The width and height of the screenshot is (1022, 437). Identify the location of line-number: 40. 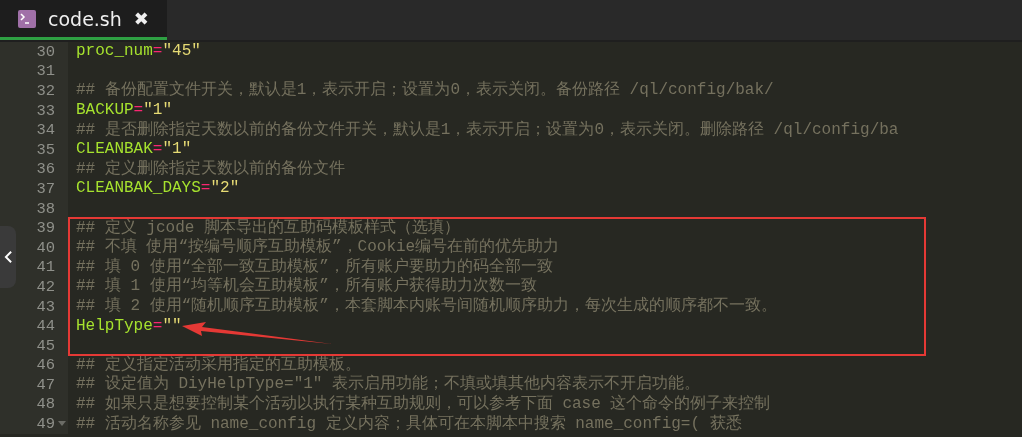
(45, 247).